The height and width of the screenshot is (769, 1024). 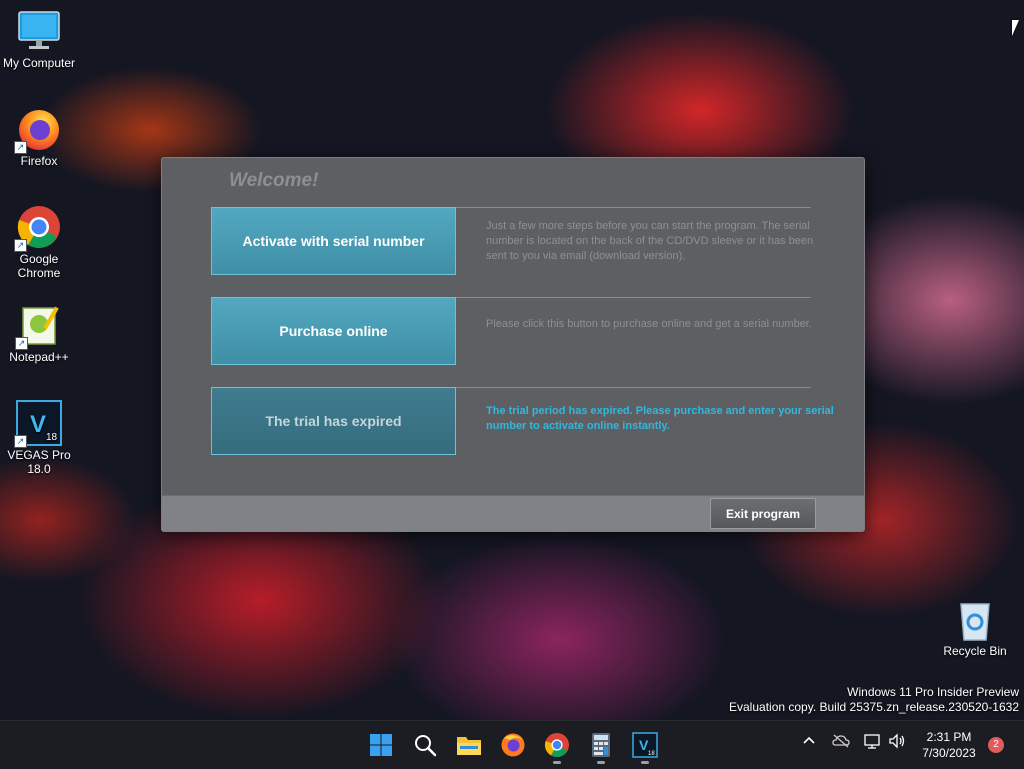 I want to click on start-icon, so click(x=381, y=745).